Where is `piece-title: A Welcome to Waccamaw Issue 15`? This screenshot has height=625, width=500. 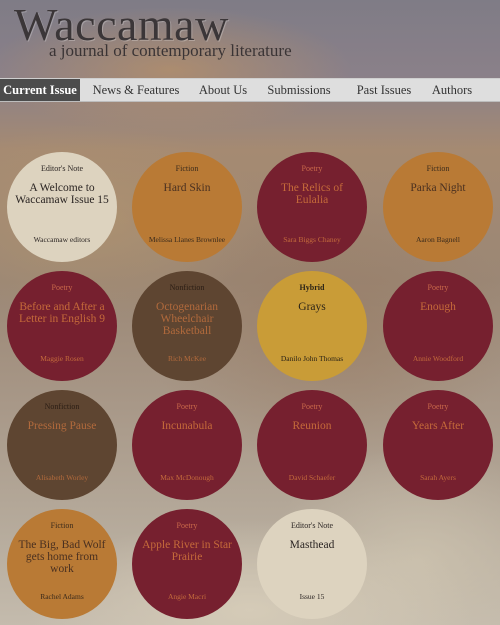 piece-title: A Welcome to Waccamaw Issue 15 is located at coordinates (62, 194).